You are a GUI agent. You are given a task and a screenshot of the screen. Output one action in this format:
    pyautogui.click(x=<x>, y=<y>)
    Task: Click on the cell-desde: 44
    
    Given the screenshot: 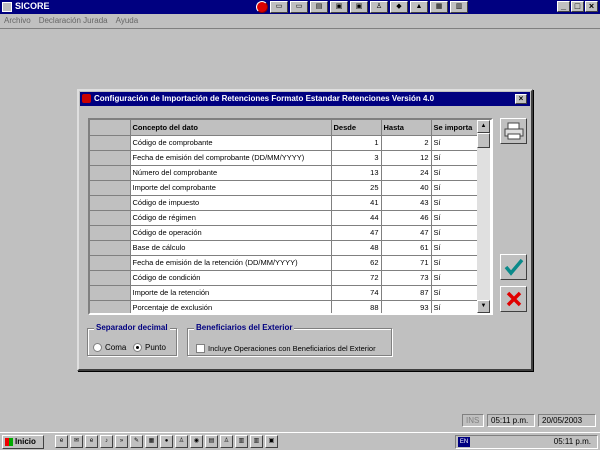 What is the action you would take?
    pyautogui.click(x=356, y=218)
    